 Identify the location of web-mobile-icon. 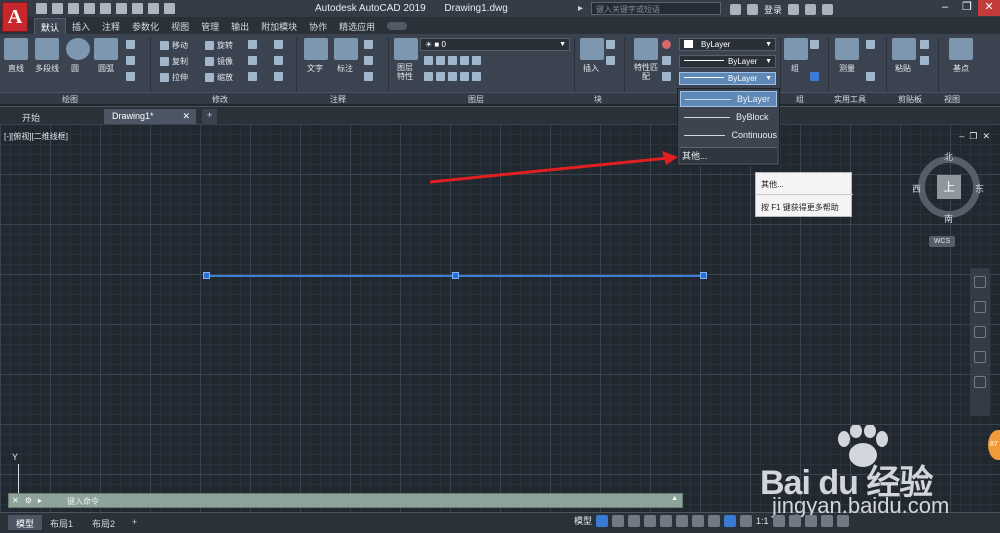
(105, 8).